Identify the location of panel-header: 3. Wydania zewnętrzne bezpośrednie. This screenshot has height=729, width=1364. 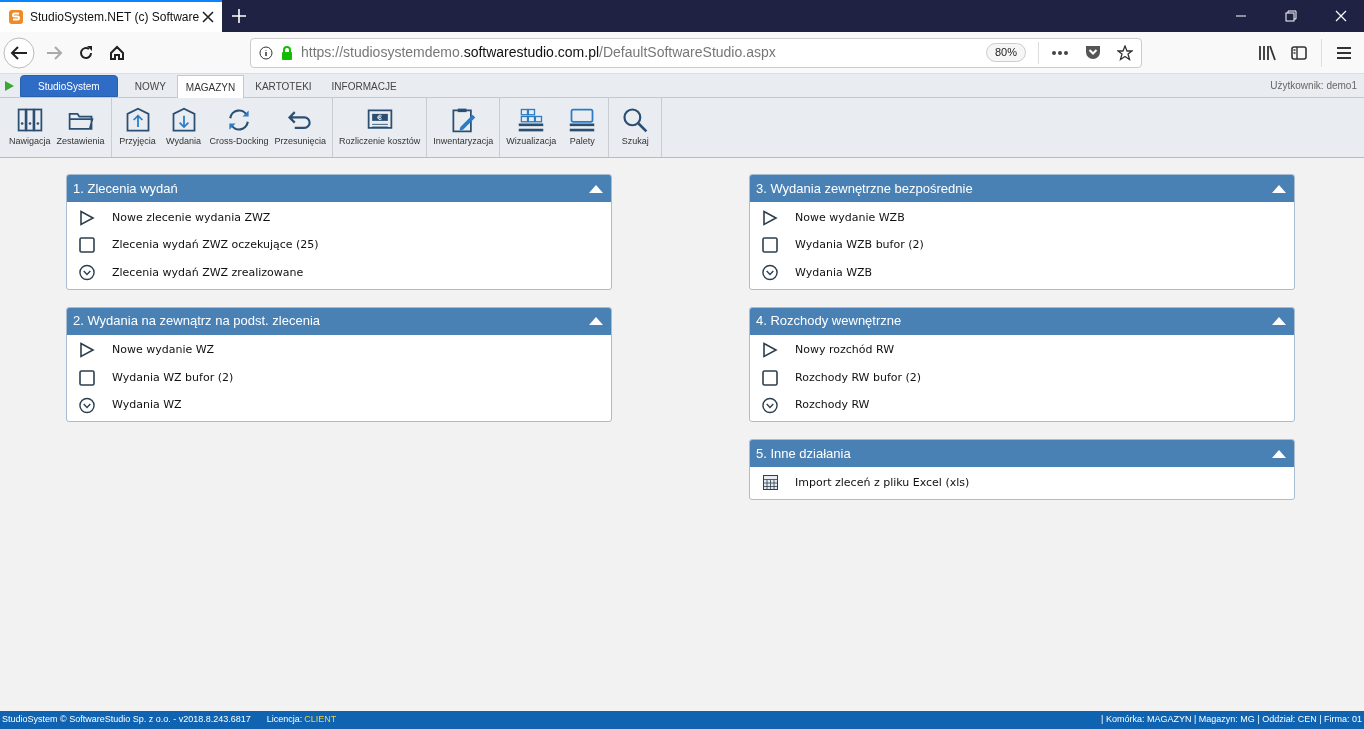
(1022, 188).